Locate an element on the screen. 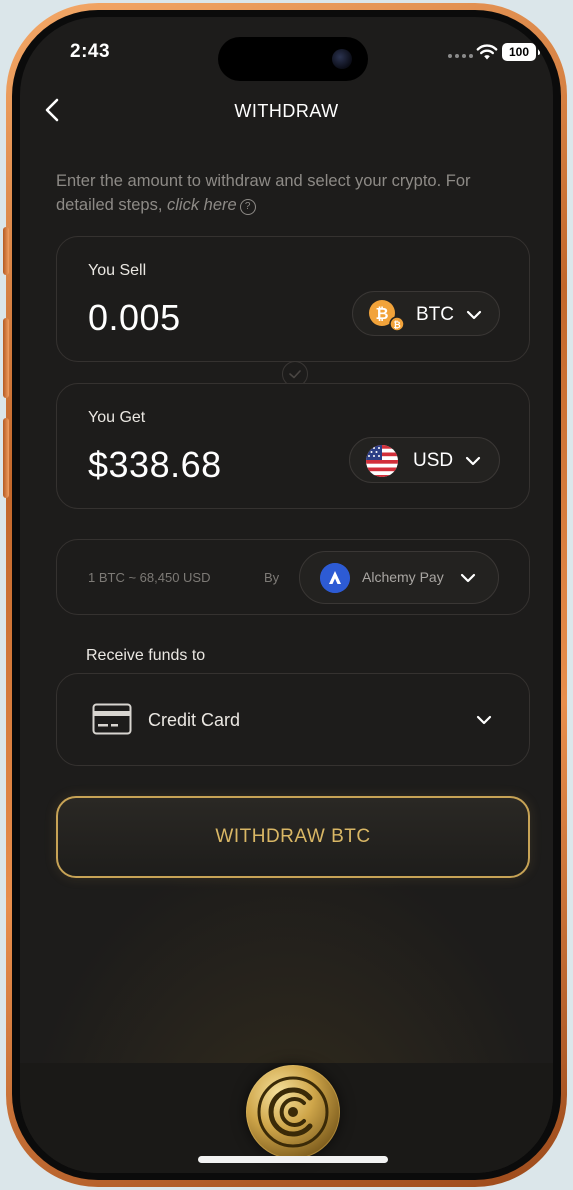 This screenshot has height=1190, width=573. sell-label: You Sell is located at coordinates (117, 270).